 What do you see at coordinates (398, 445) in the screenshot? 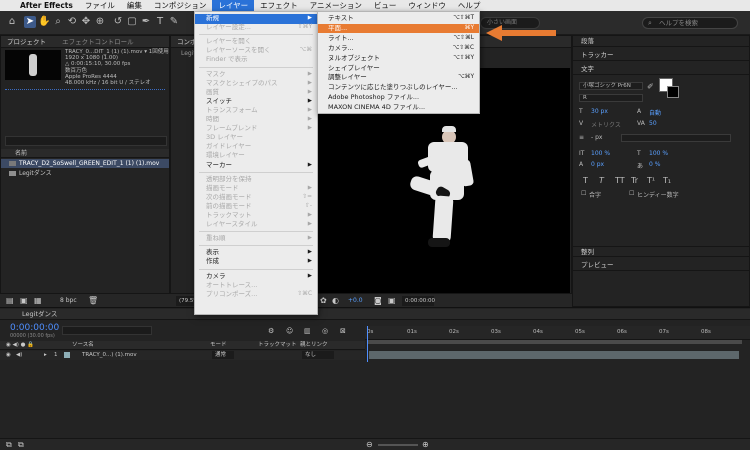
I see `timeline-zoom-slider` at bounding box center [398, 445].